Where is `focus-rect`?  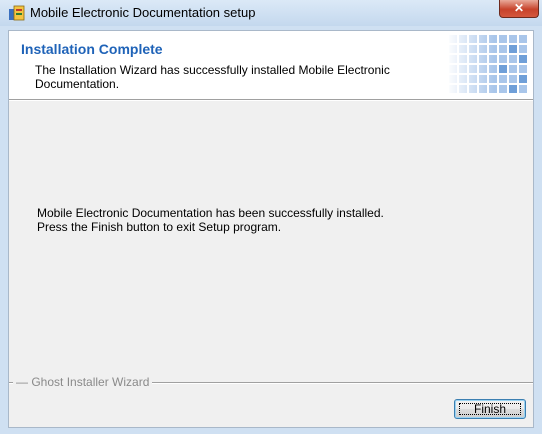 focus-rect is located at coordinates (490, 409).